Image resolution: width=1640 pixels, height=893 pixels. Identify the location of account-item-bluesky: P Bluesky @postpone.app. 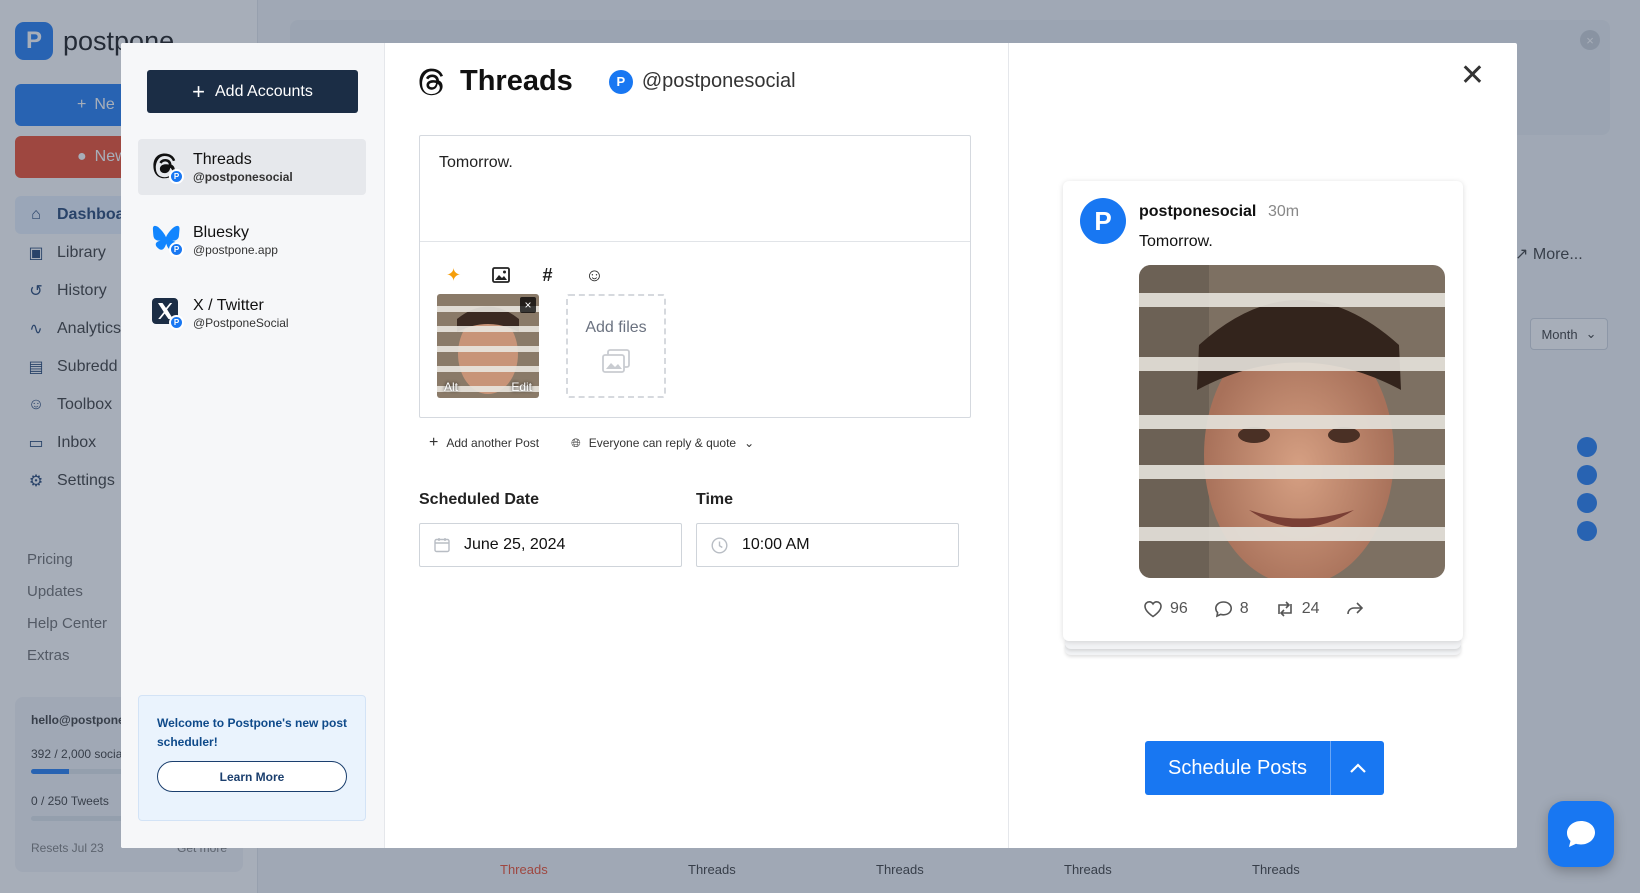
(252, 240).